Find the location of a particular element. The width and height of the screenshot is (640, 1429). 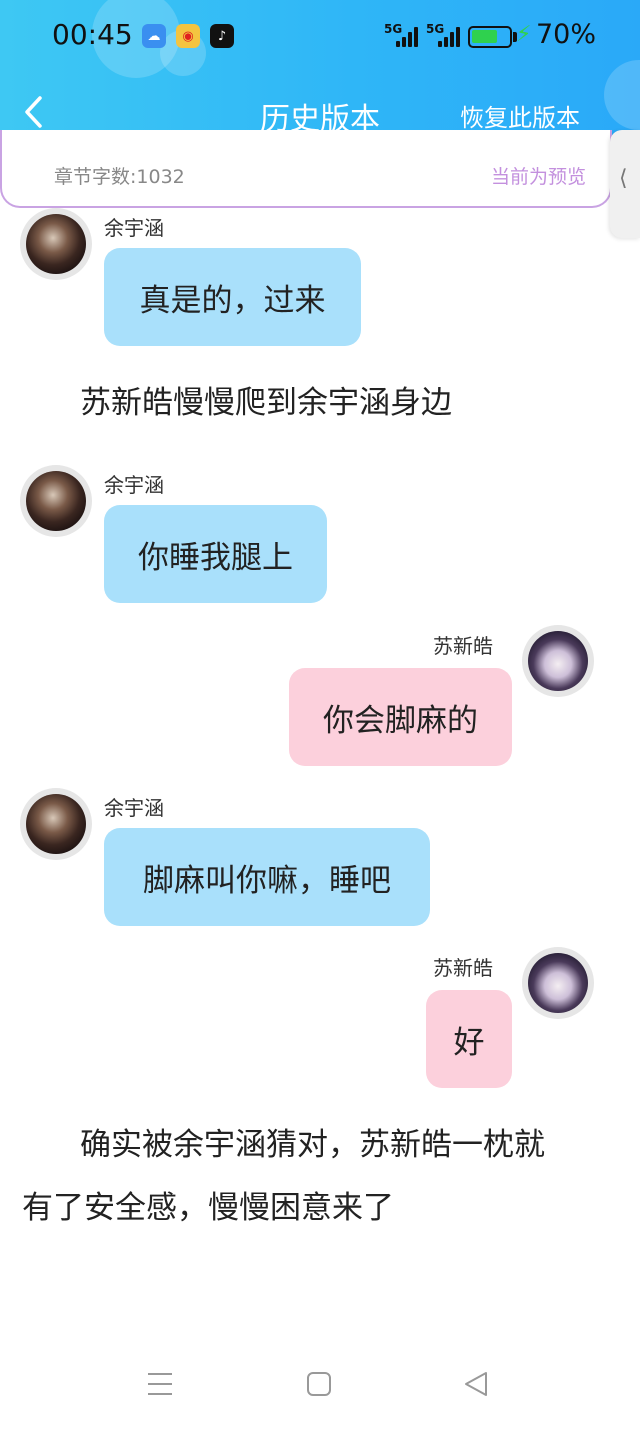

chat-bubble-left: 脚麻叫你嘛，睡吧 is located at coordinates (267, 877).